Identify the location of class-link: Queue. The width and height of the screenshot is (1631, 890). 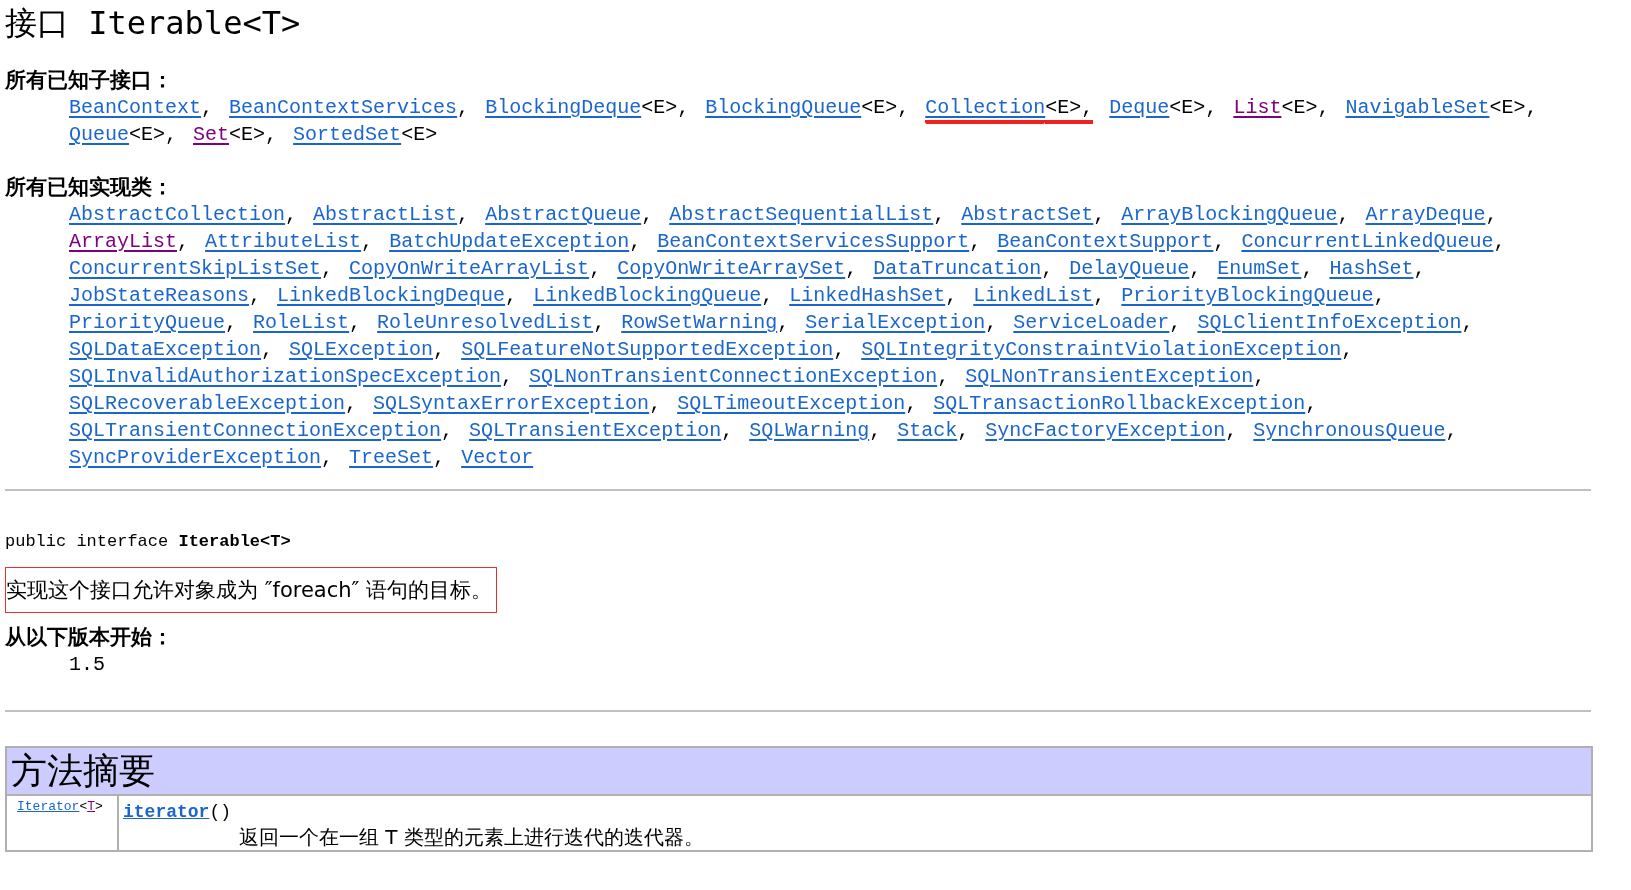
(99, 134).